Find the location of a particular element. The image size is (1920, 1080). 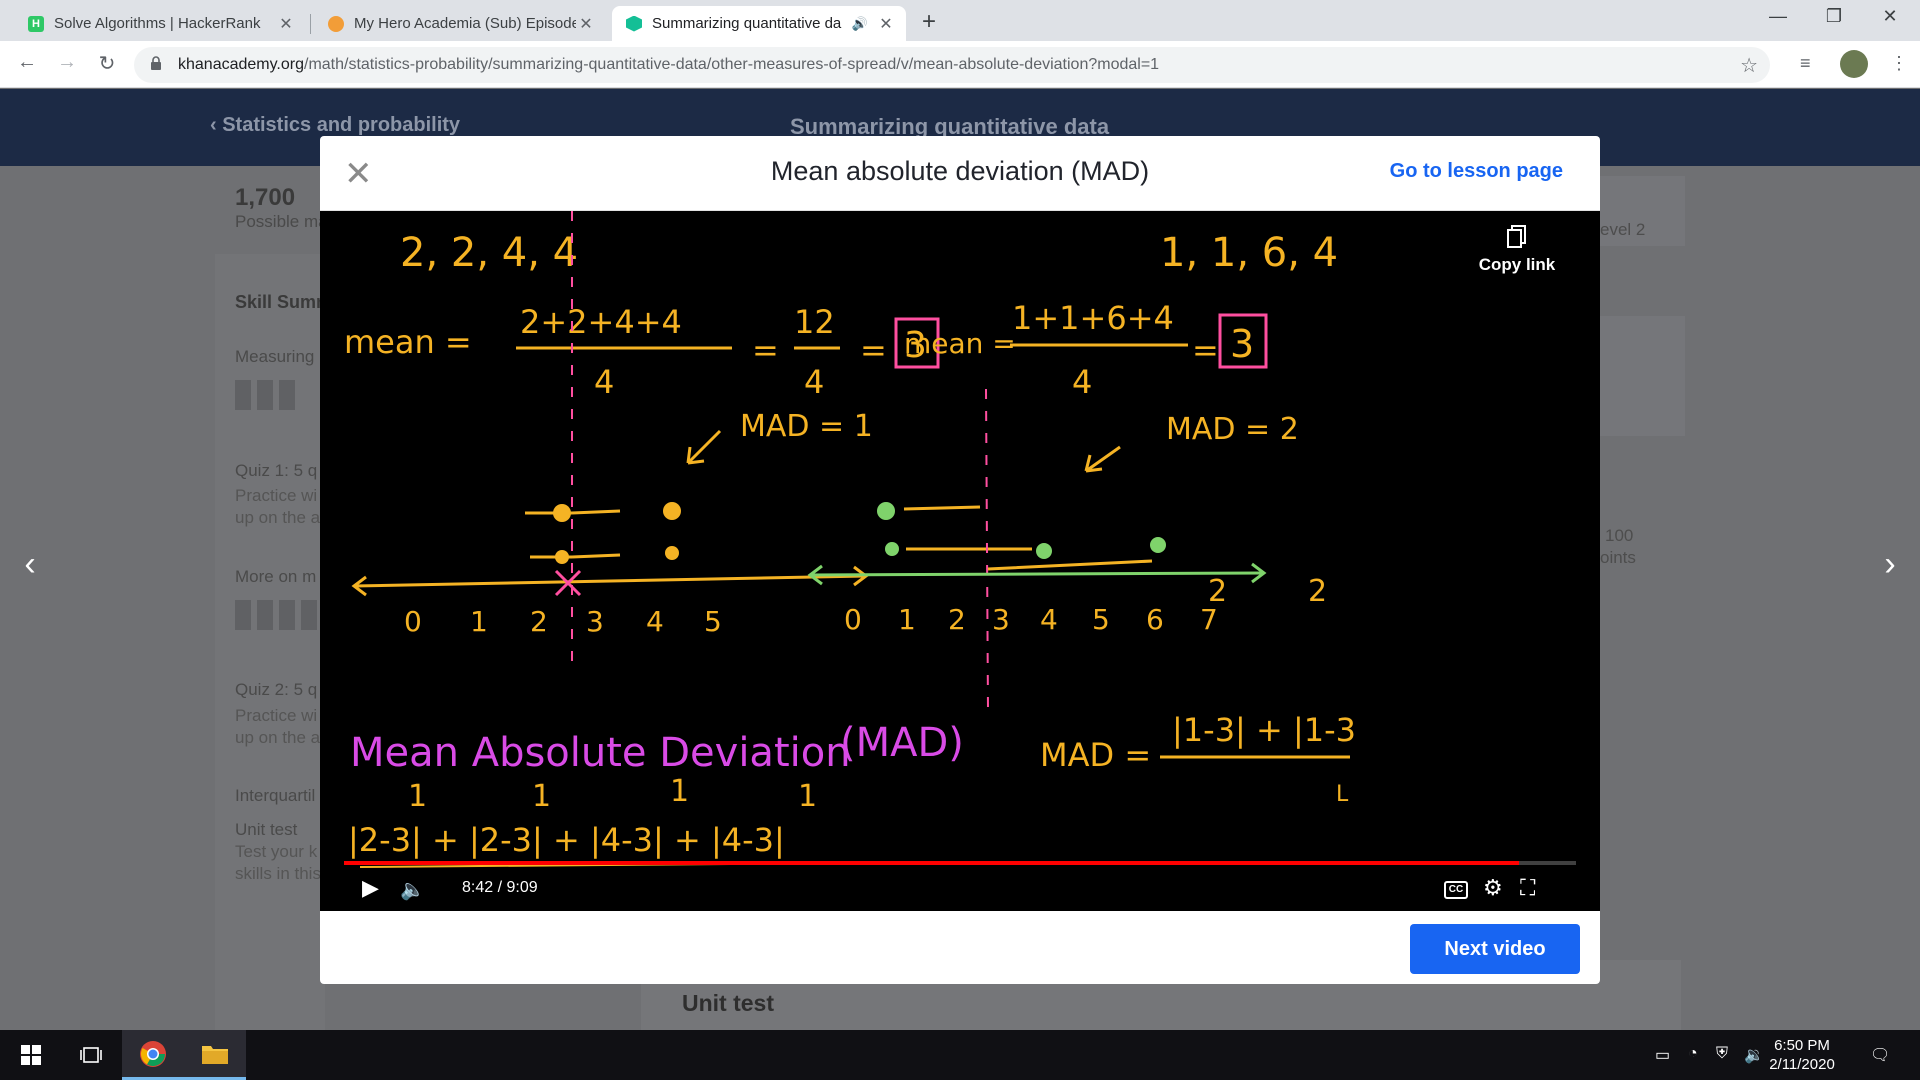

next-arrow-icon: › is located at coordinates (1890, 564).